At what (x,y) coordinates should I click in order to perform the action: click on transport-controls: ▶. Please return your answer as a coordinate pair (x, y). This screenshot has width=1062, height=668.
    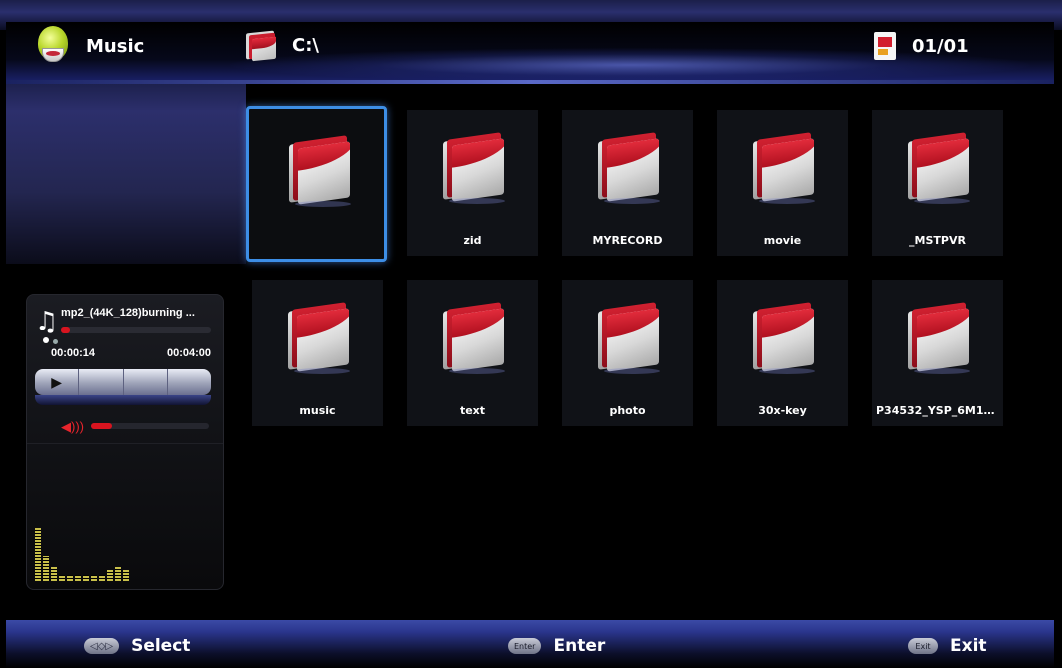
    Looking at the image, I should click on (123, 382).